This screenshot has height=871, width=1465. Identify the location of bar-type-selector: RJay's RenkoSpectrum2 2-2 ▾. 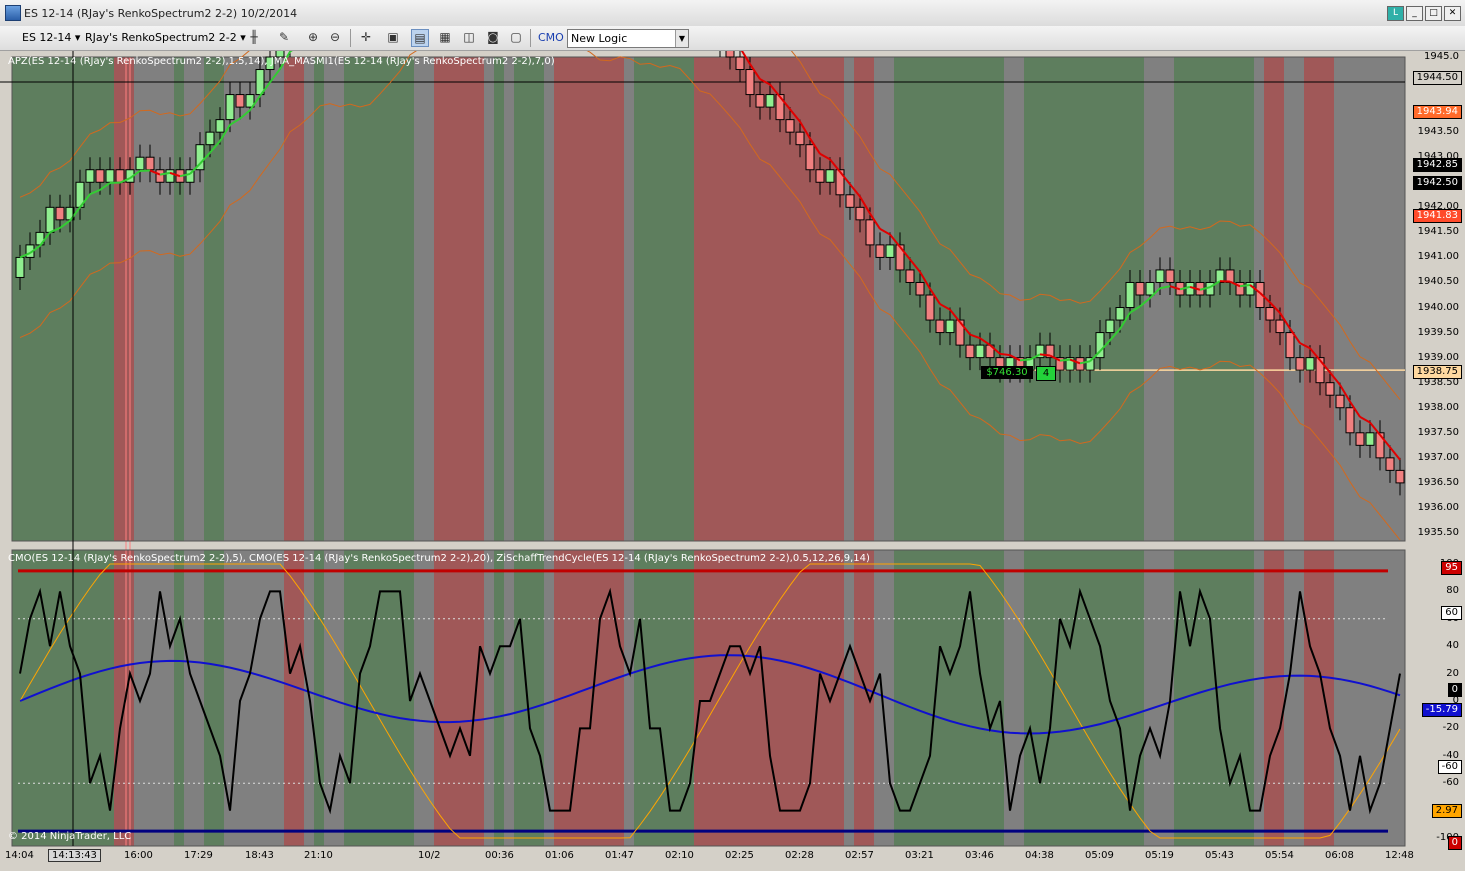
(165, 37).